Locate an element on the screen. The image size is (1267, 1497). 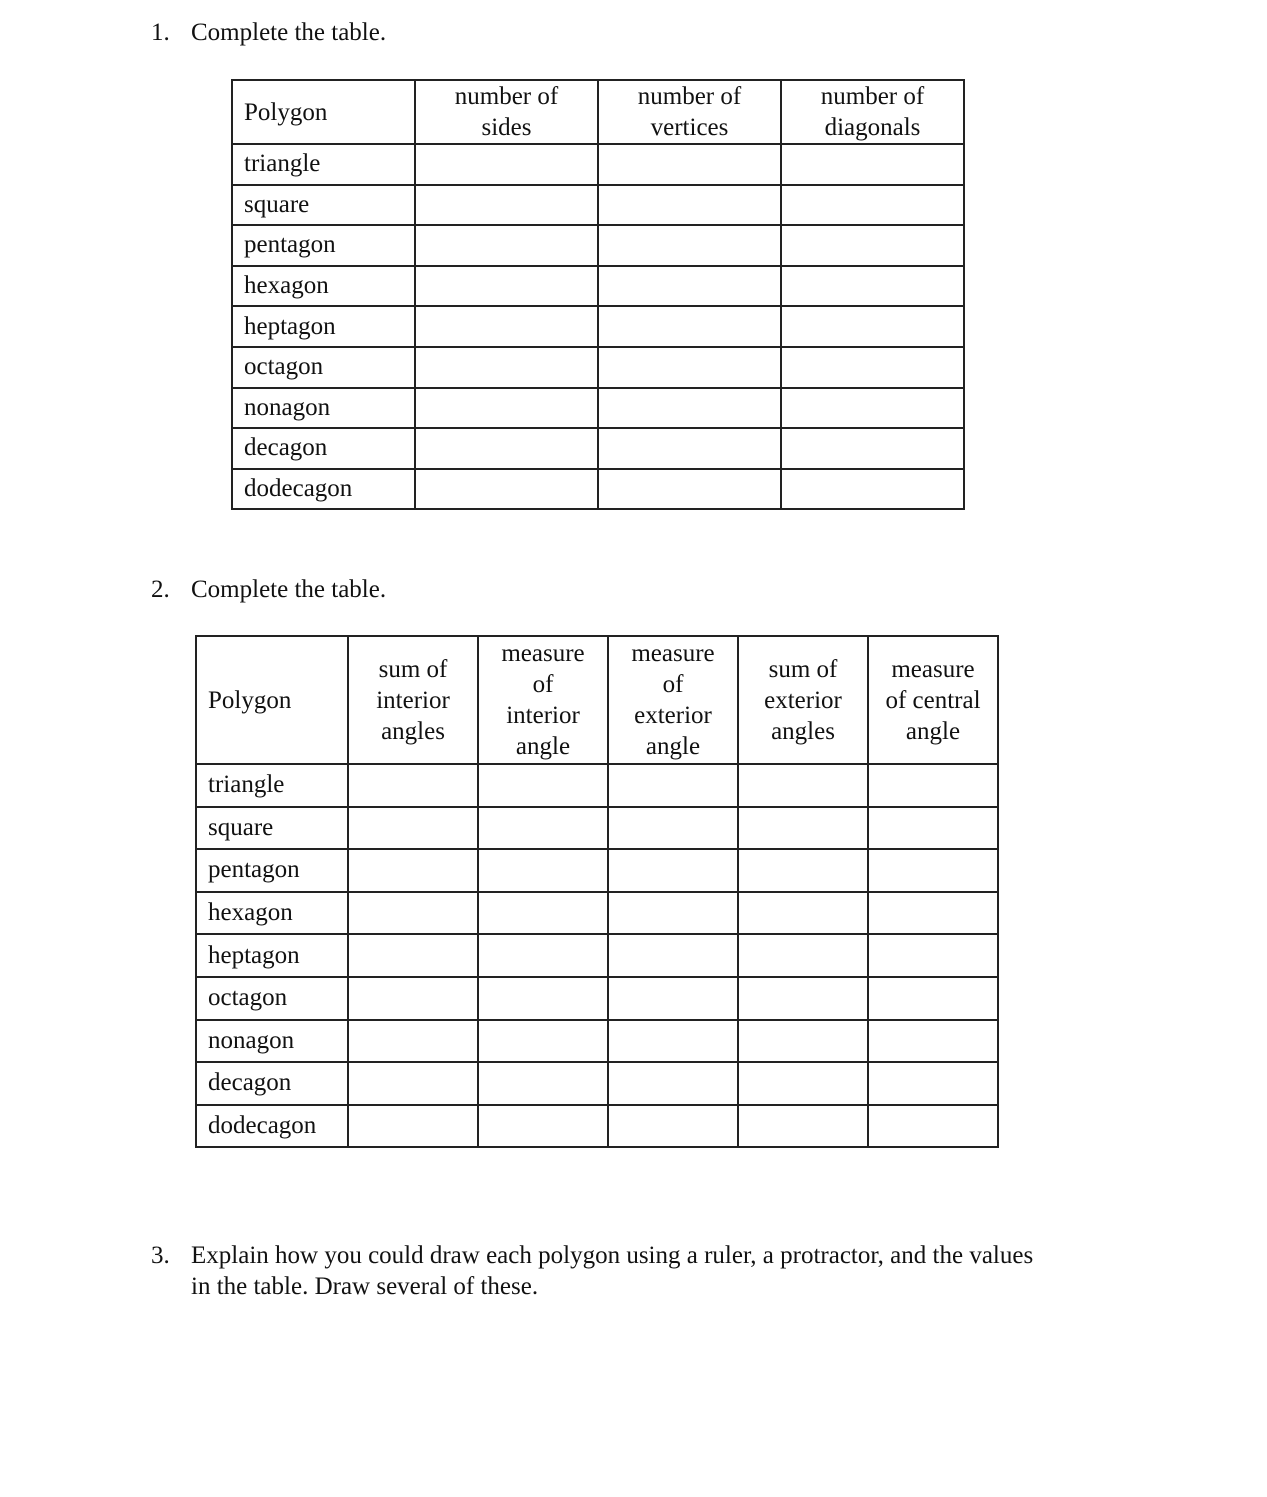
table-row: decagon is located at coordinates (597, 1083).